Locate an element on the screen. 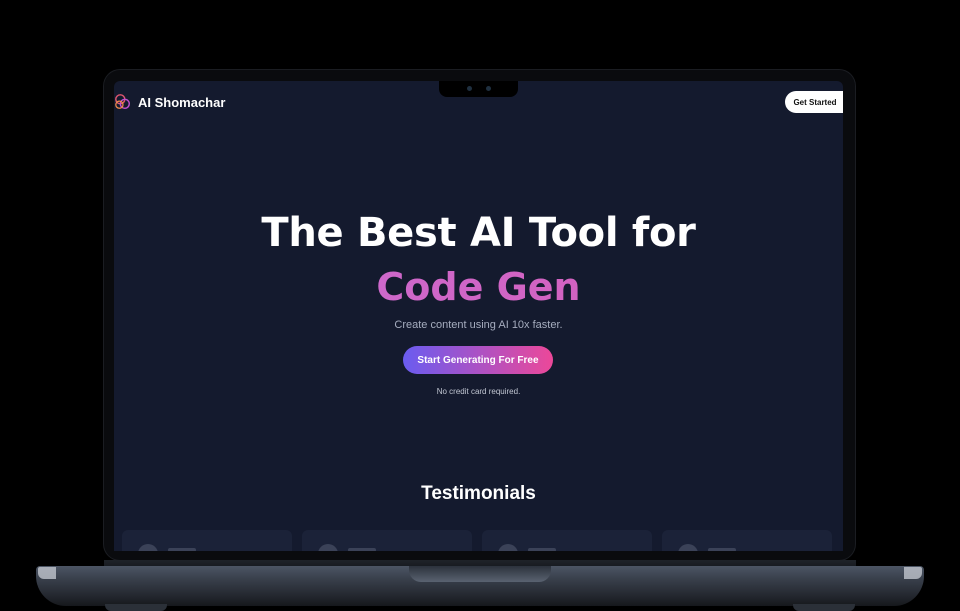  no-credit-card-note: No credit card required. is located at coordinates (478, 391).